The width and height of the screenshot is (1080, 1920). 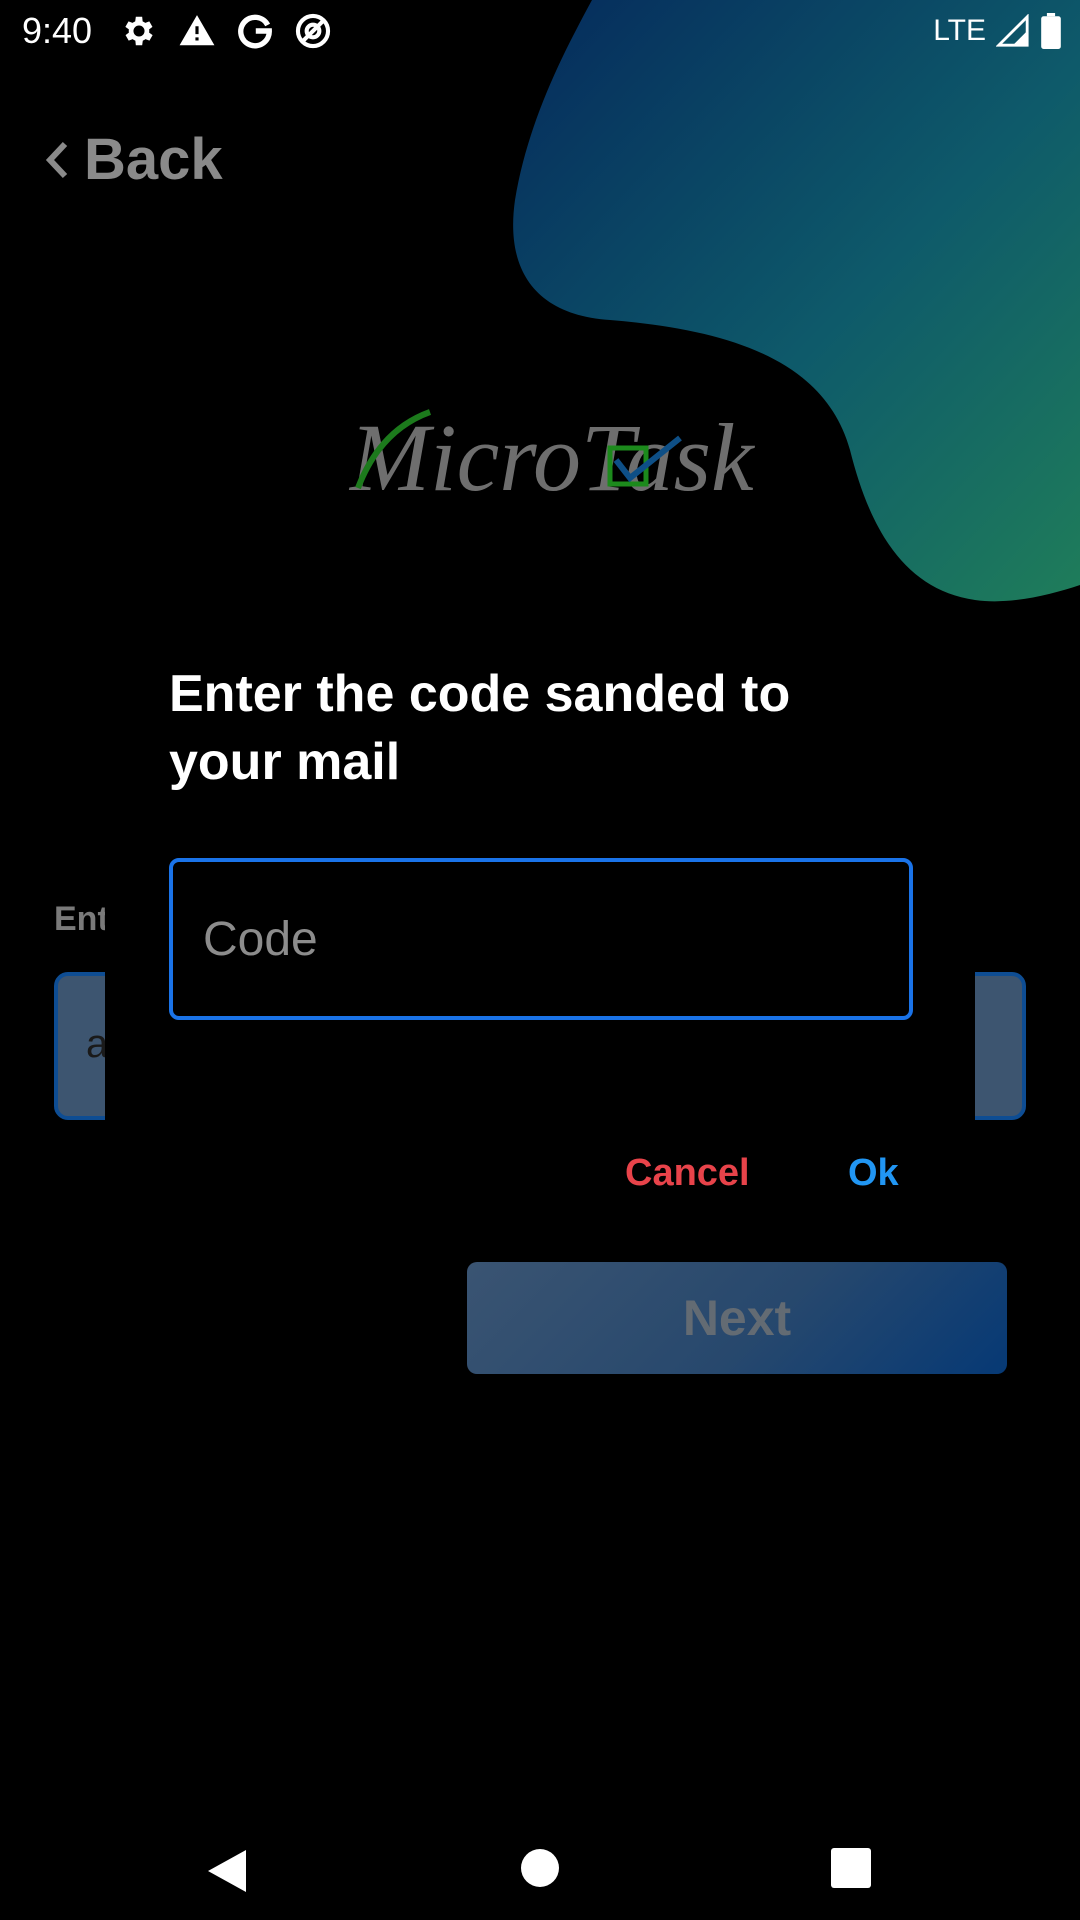 What do you see at coordinates (57, 30) in the screenshot?
I see `status-time: 9:40` at bounding box center [57, 30].